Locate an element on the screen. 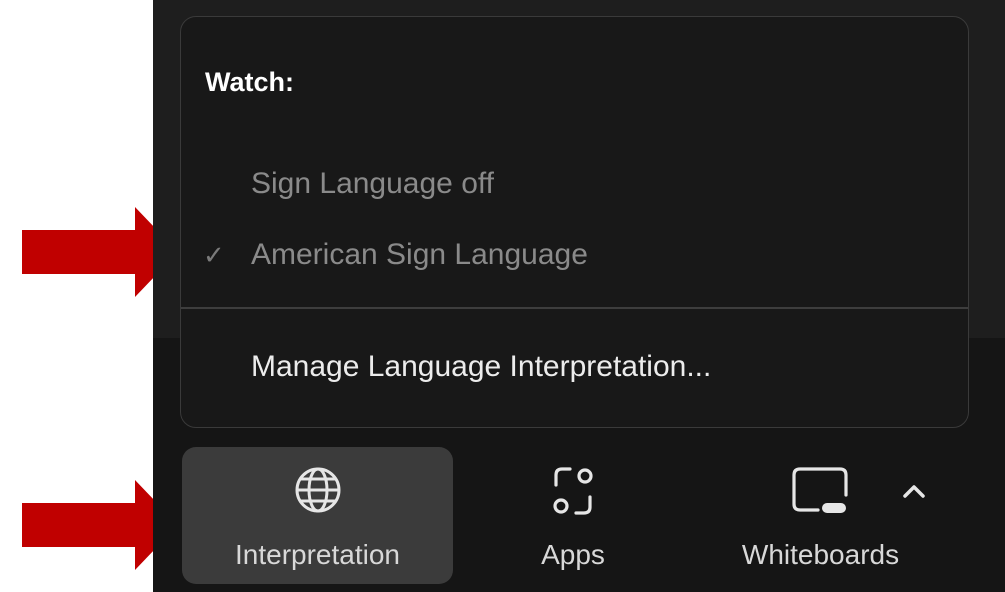 The height and width of the screenshot is (592, 1005). whiteboards-button: Whiteboards is located at coordinates (820, 515).